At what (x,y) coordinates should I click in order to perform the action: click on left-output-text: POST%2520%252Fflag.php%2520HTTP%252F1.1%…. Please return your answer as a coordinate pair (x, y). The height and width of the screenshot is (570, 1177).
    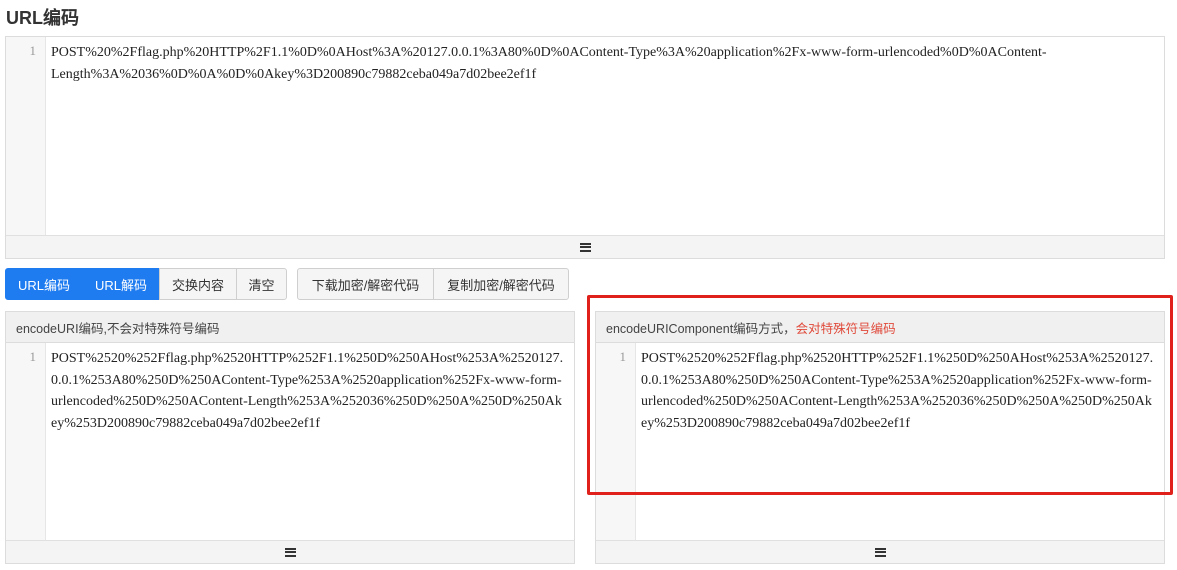
    Looking at the image, I should click on (309, 391).